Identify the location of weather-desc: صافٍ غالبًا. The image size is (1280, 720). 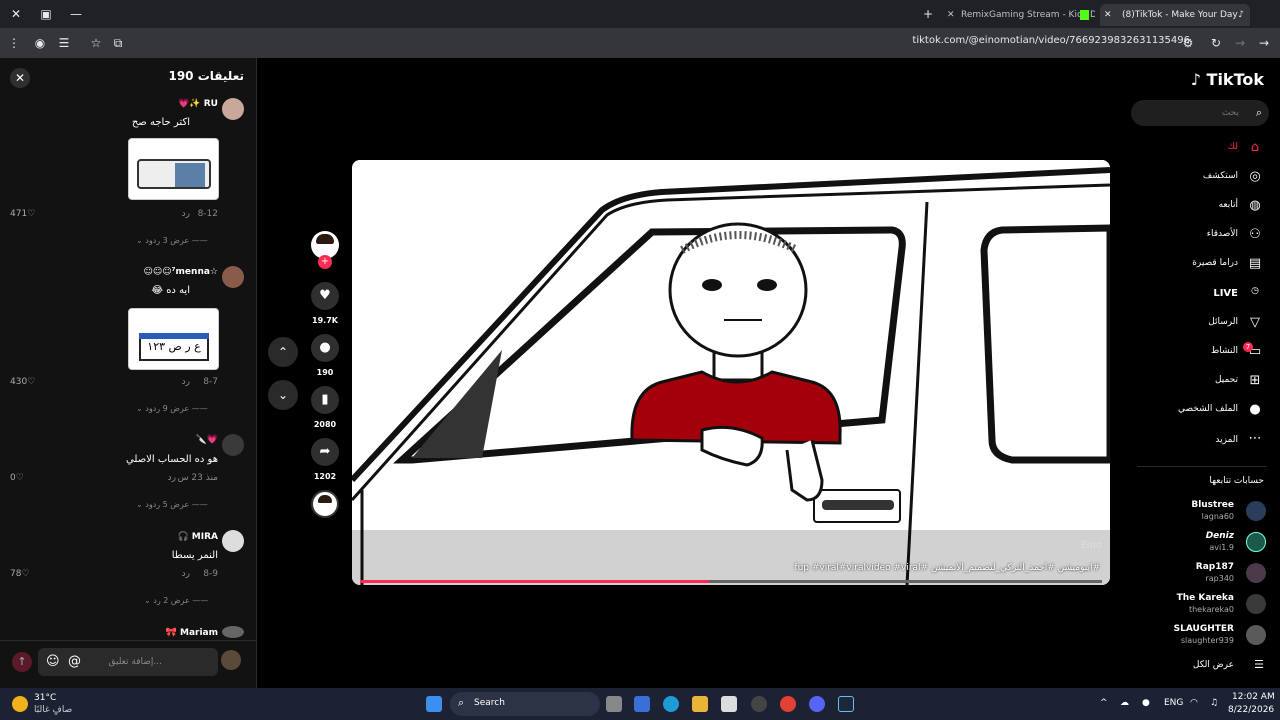
(53, 710).